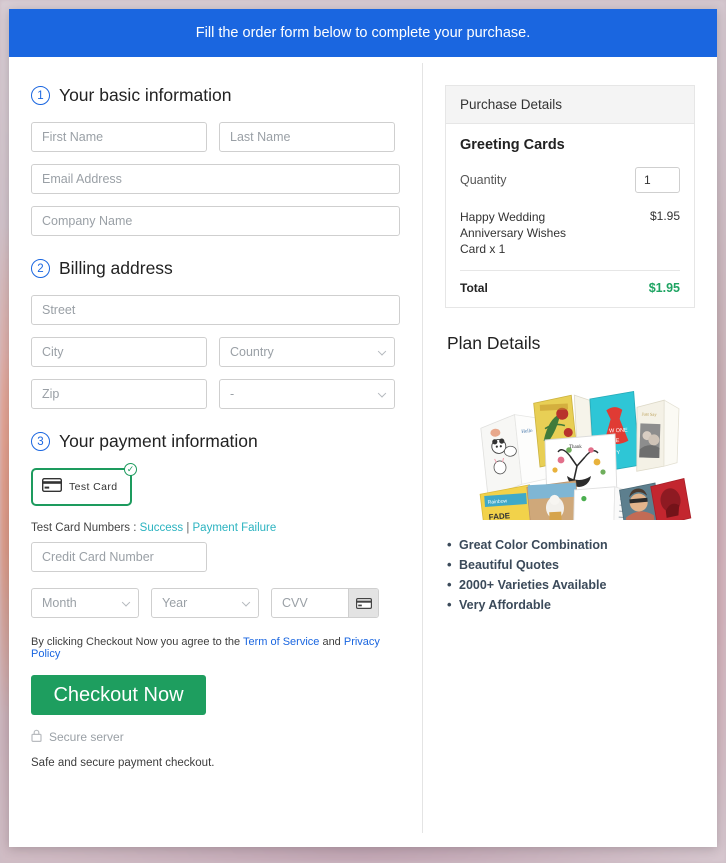 The height and width of the screenshot is (863, 726). I want to click on state-select: -, so click(307, 394).